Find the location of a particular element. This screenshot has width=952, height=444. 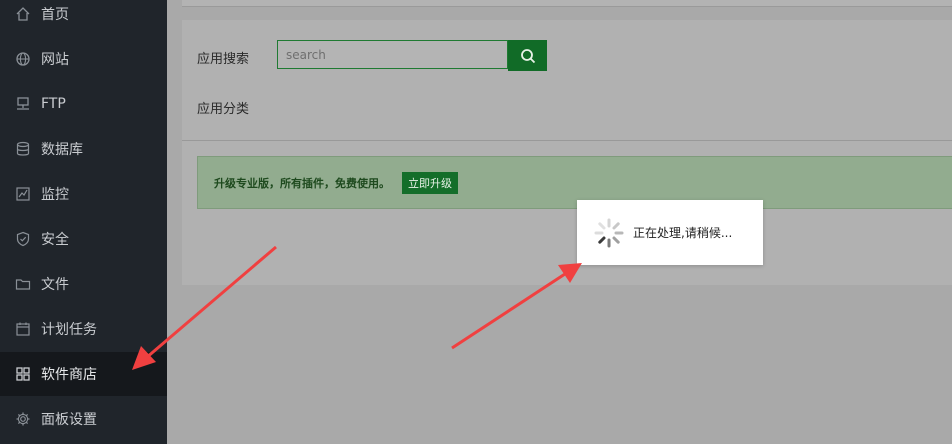

sidebar-item-monitor: 监控 is located at coordinates (83, 194).